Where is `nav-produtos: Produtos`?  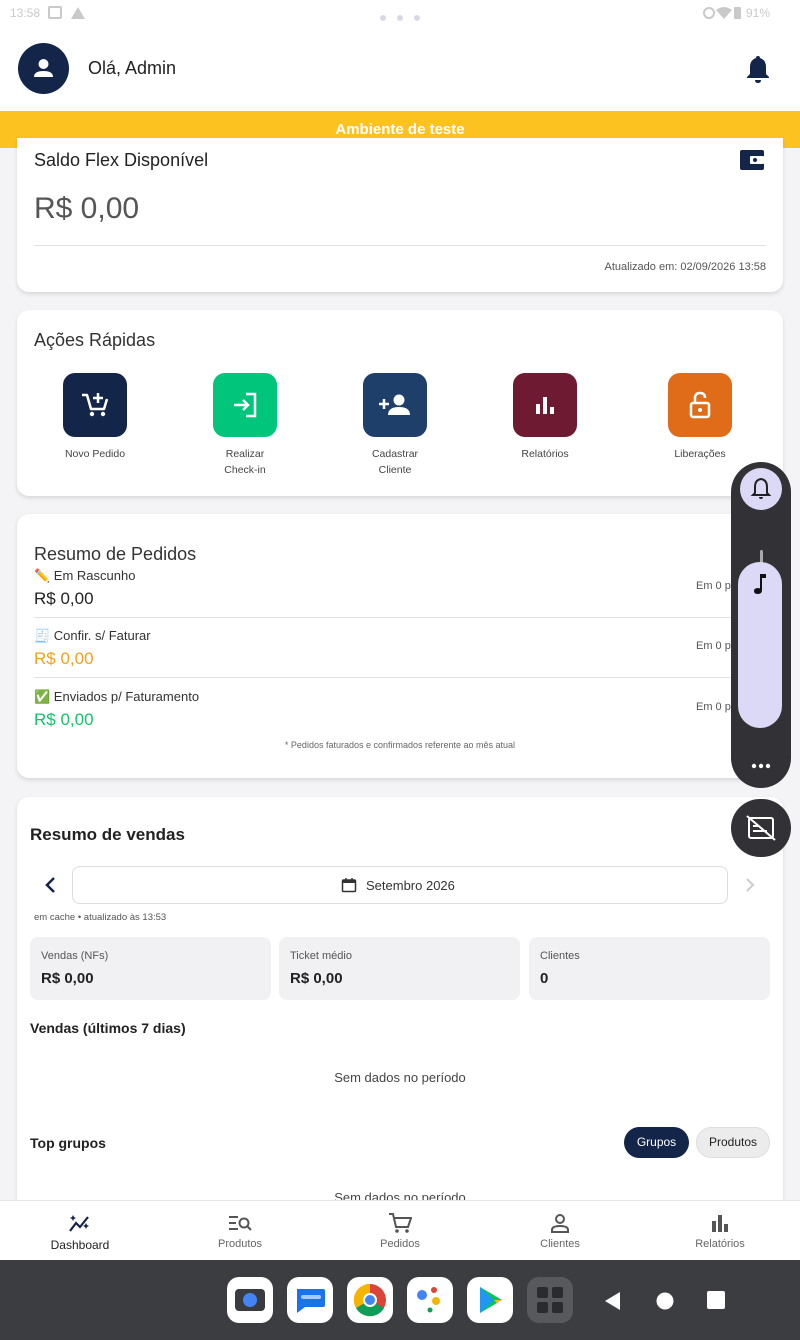
nav-produtos: Produtos is located at coordinates (240, 1231).